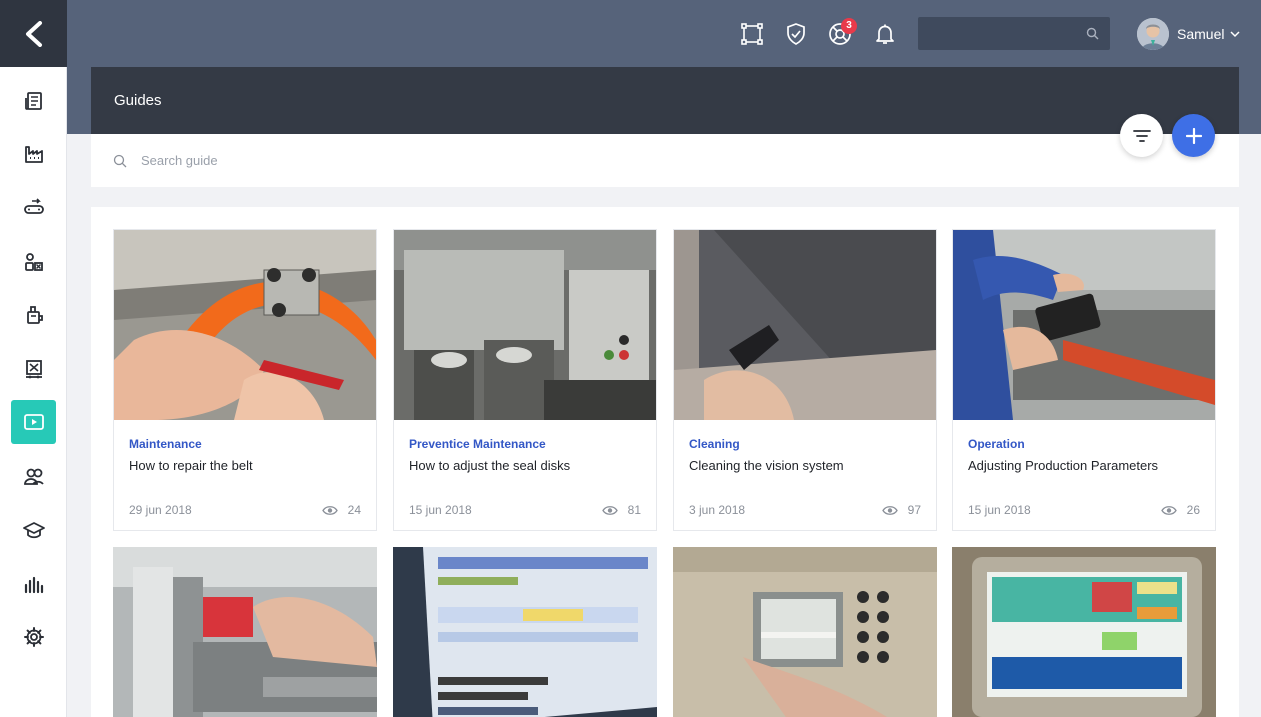 This screenshot has width=1261, height=717. Describe the element at coordinates (996, 444) in the screenshot. I see `guide-category: Operation` at that location.